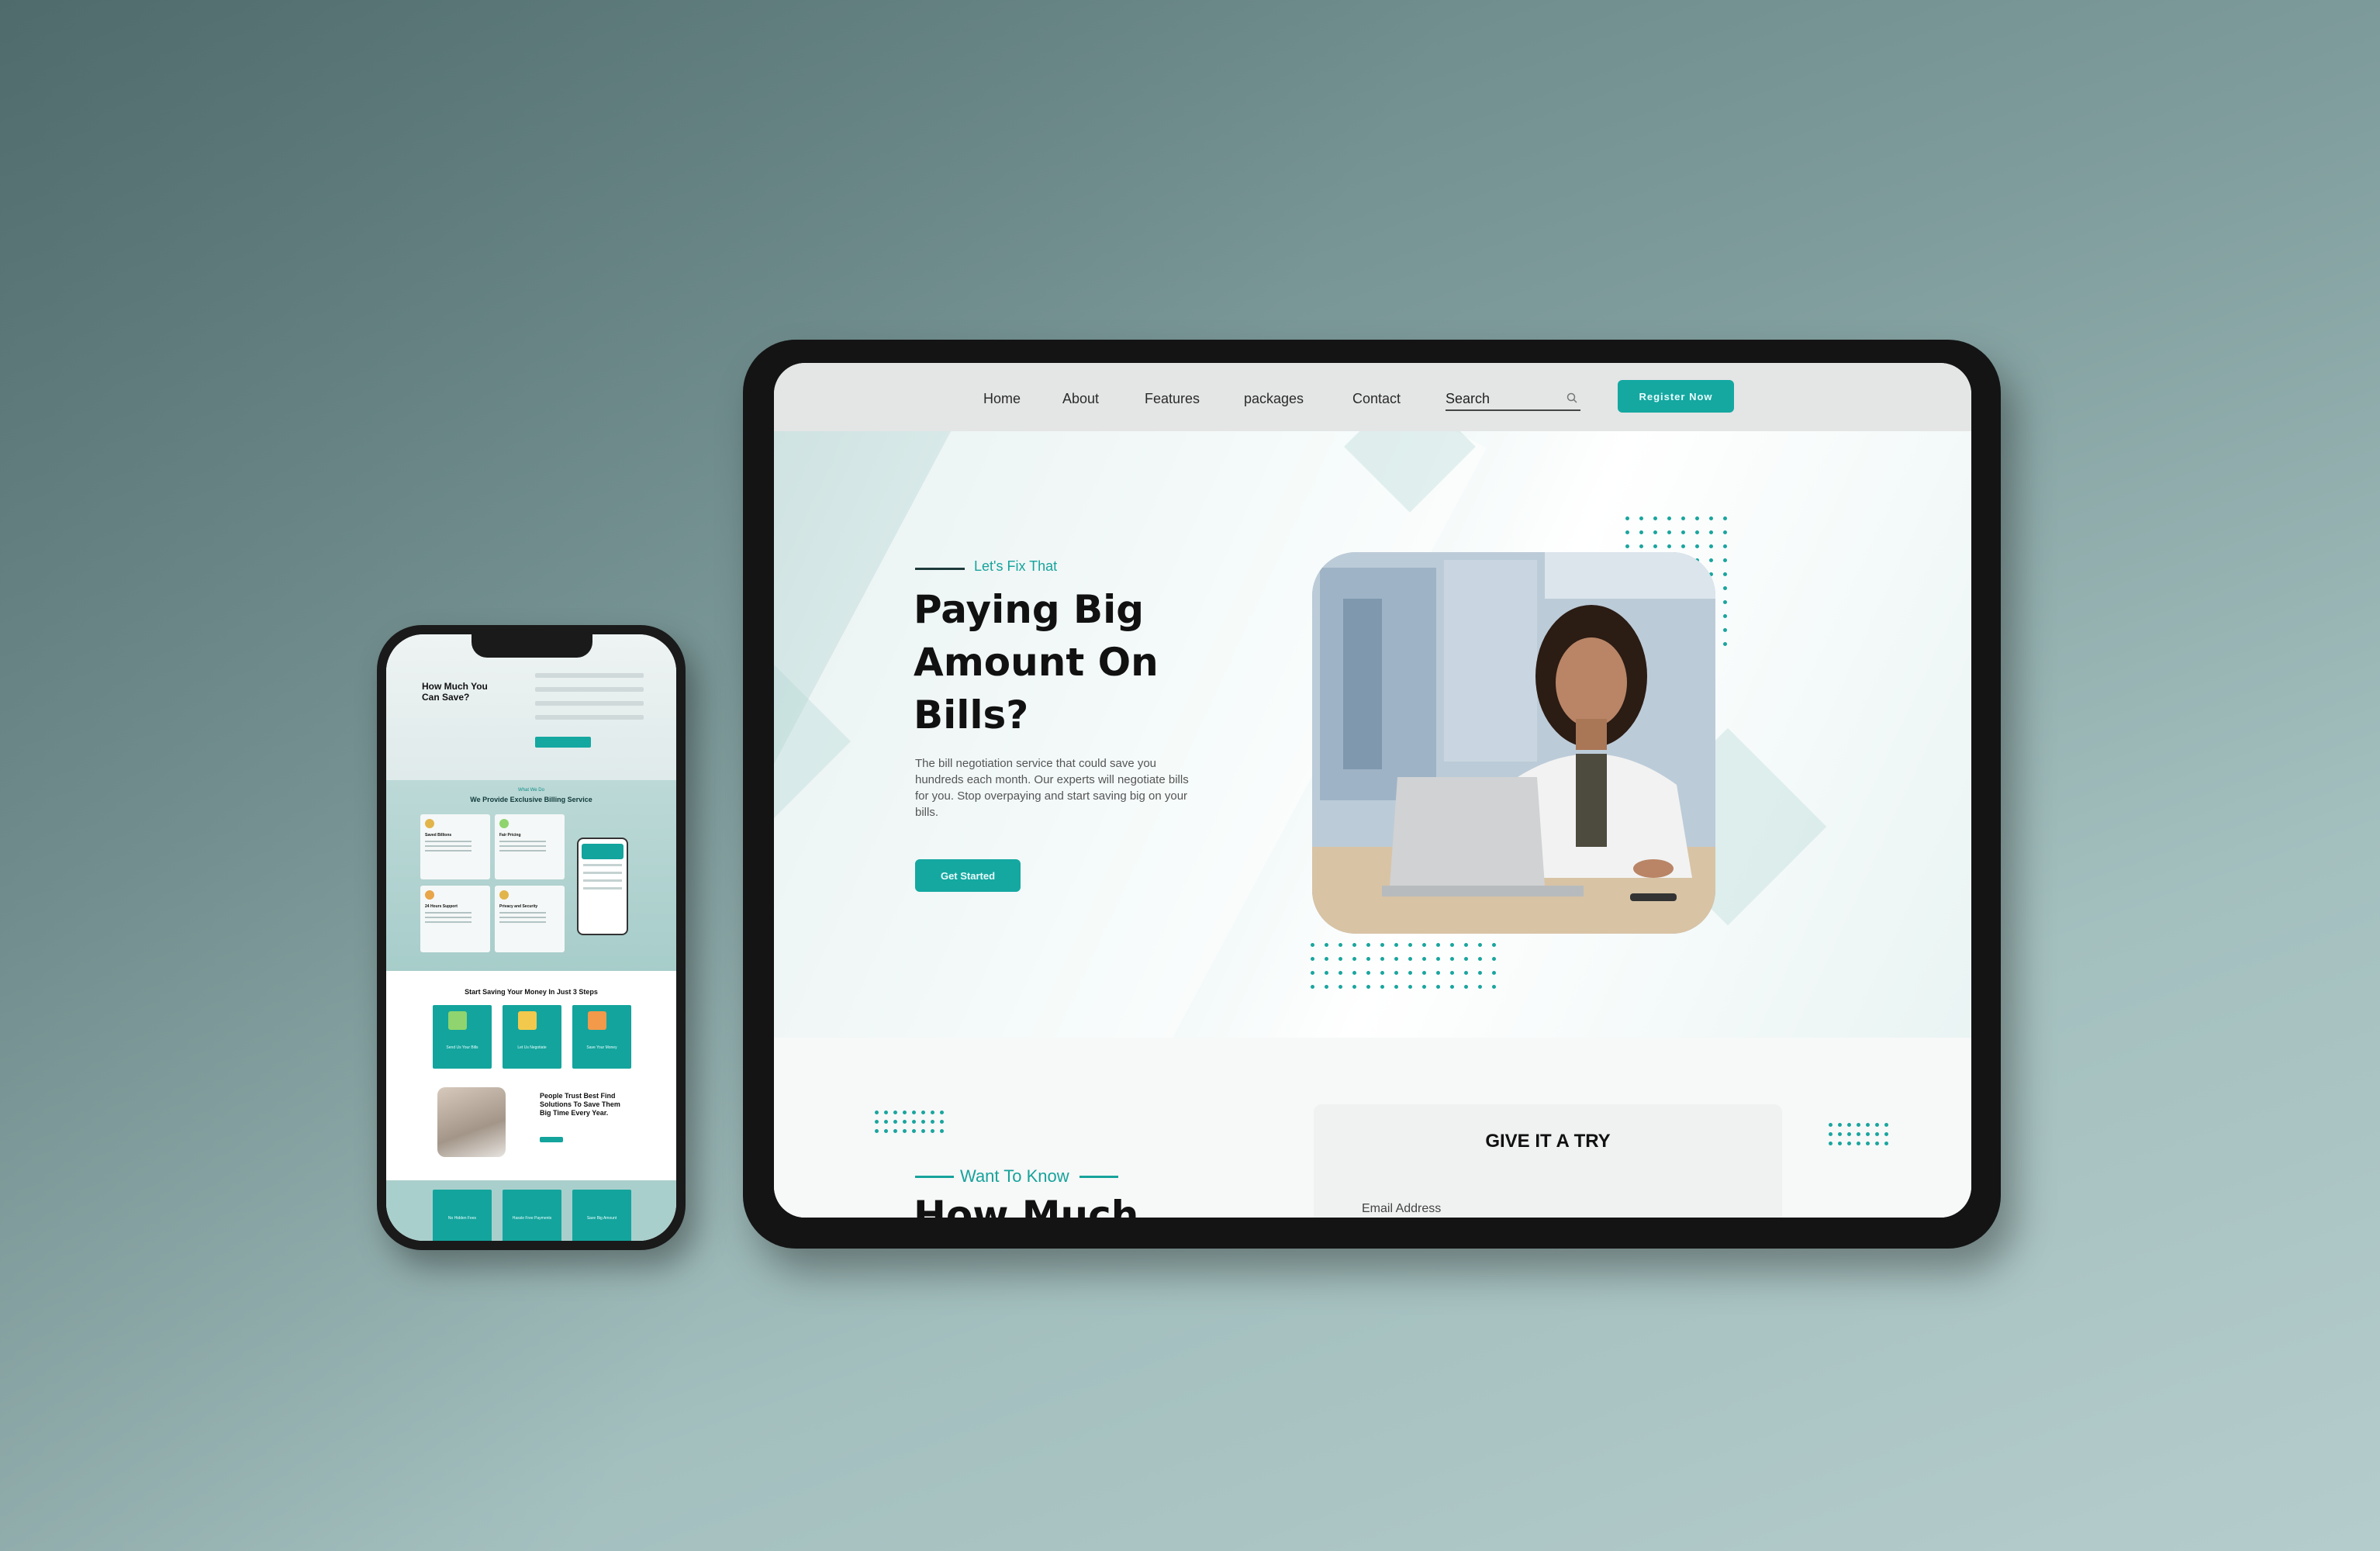 This screenshot has width=2380, height=1551. What do you see at coordinates (602, 1047) in the screenshot?
I see `step-label: Save Your Money` at bounding box center [602, 1047].